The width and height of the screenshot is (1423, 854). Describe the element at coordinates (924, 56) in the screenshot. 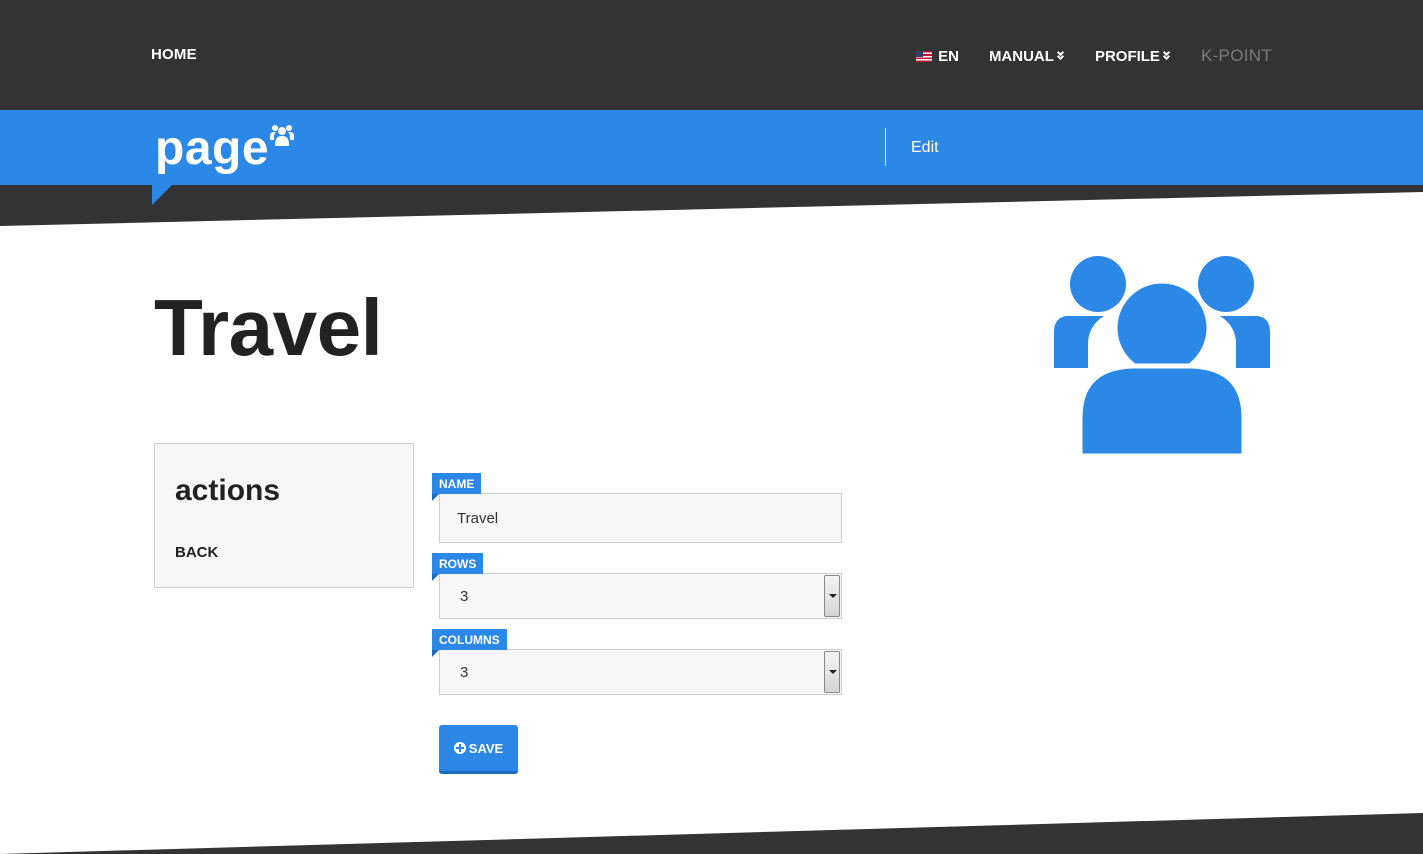

I see `us-flag-icon` at that location.